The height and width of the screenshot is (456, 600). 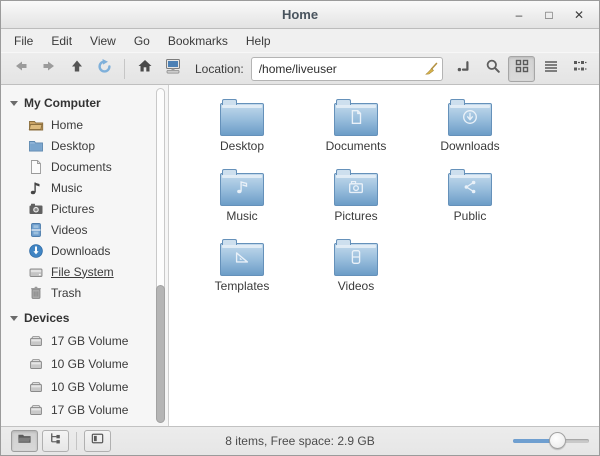 I want to click on sidebar-item-label: Music, so click(x=67, y=187).